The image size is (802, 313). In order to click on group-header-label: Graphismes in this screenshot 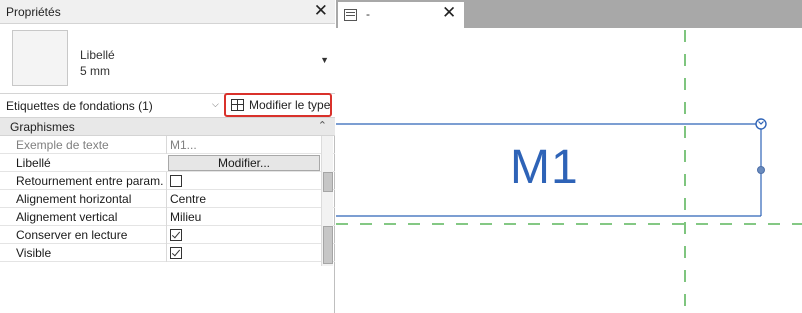, I will do `click(42, 127)`.